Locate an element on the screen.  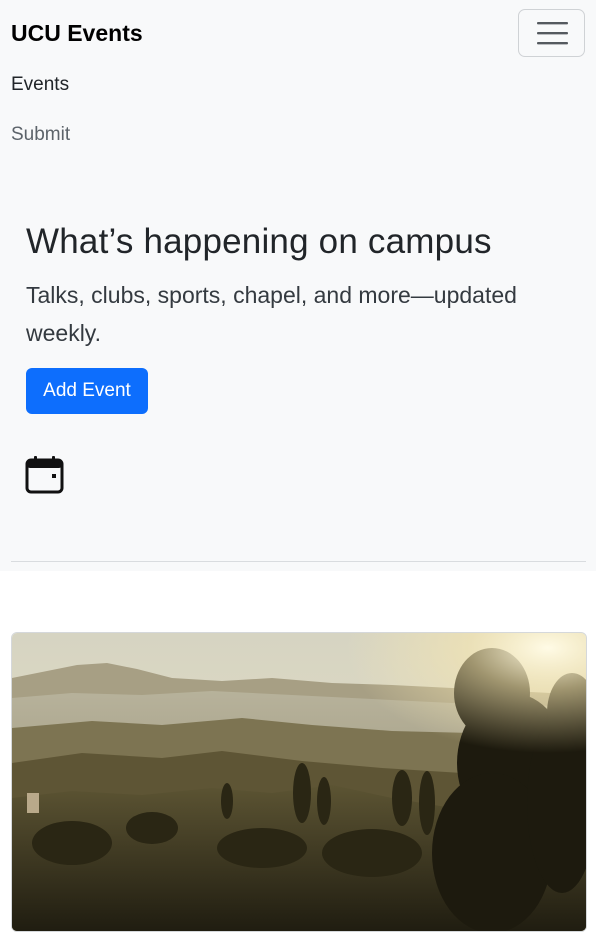
add-event-button: Add Event is located at coordinates (87, 391).